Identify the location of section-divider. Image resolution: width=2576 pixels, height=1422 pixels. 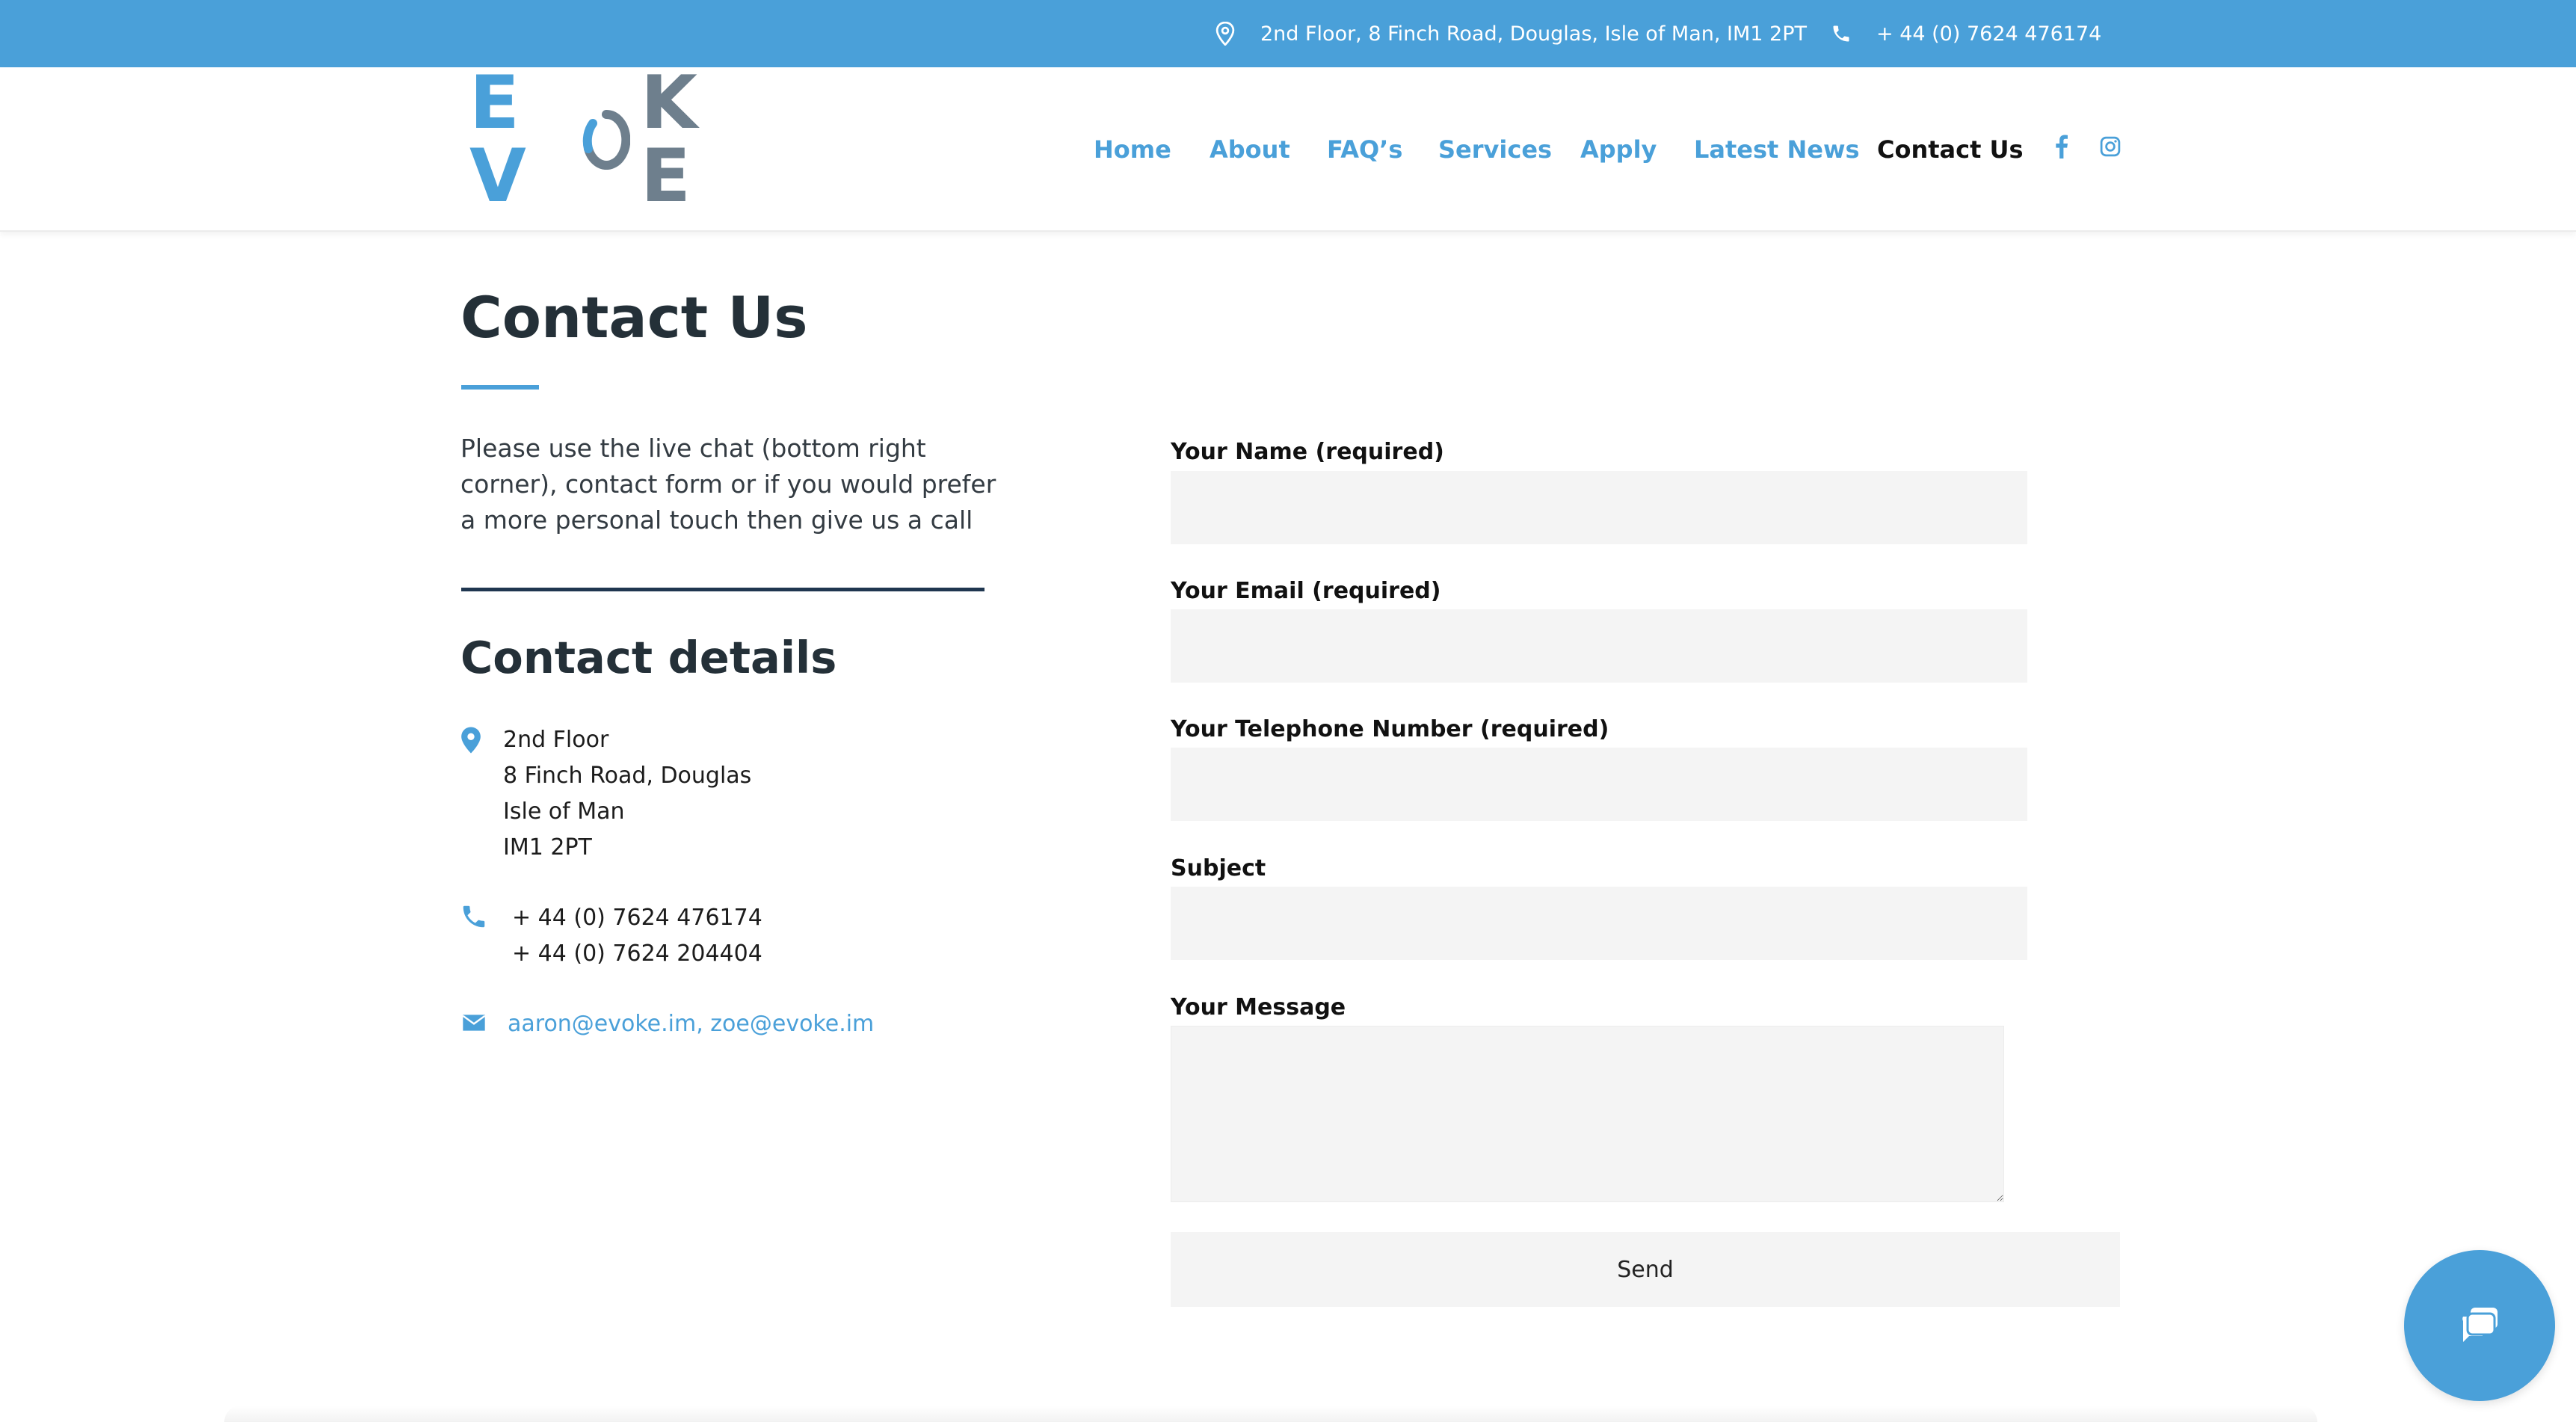
(723, 589).